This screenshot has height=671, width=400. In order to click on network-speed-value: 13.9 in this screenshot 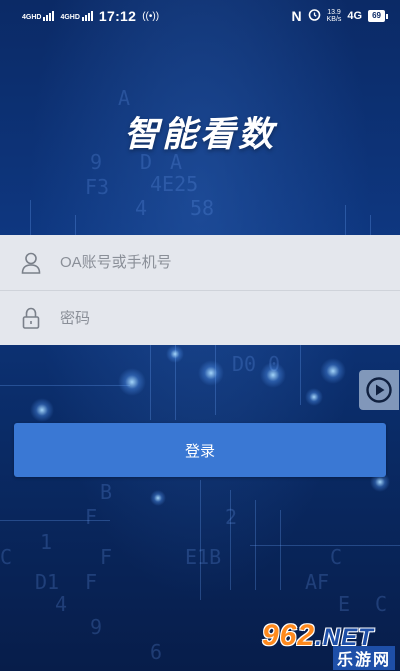, I will do `click(334, 12)`.